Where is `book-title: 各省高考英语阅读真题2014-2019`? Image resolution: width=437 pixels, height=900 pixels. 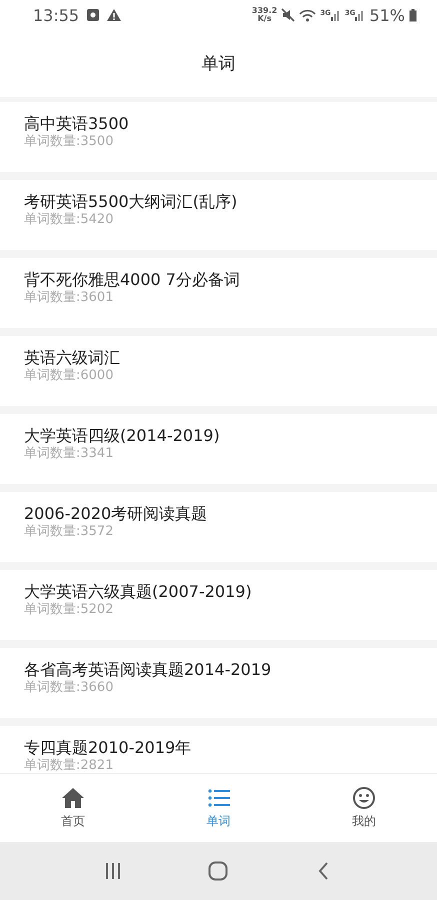 book-title: 各省高考英语阅读真题2014-2019 is located at coordinates (148, 670).